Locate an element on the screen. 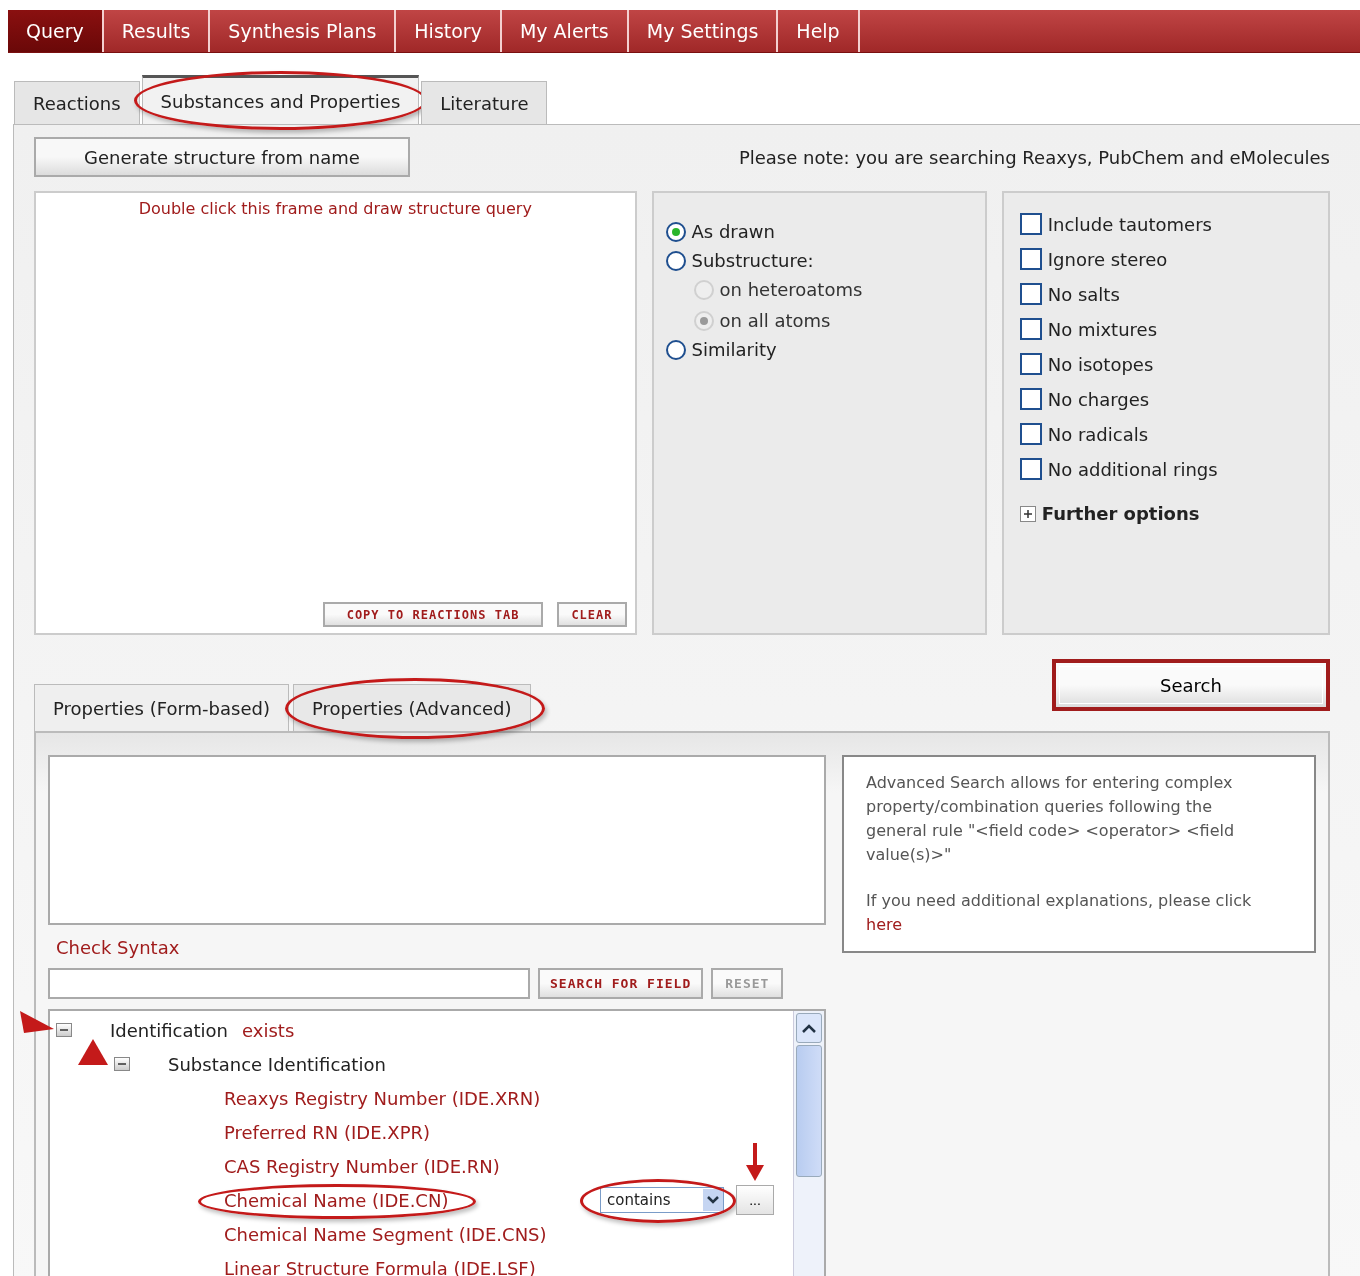  tree-item: CAS Registry Number (IDE.RN) is located at coordinates (362, 1166).